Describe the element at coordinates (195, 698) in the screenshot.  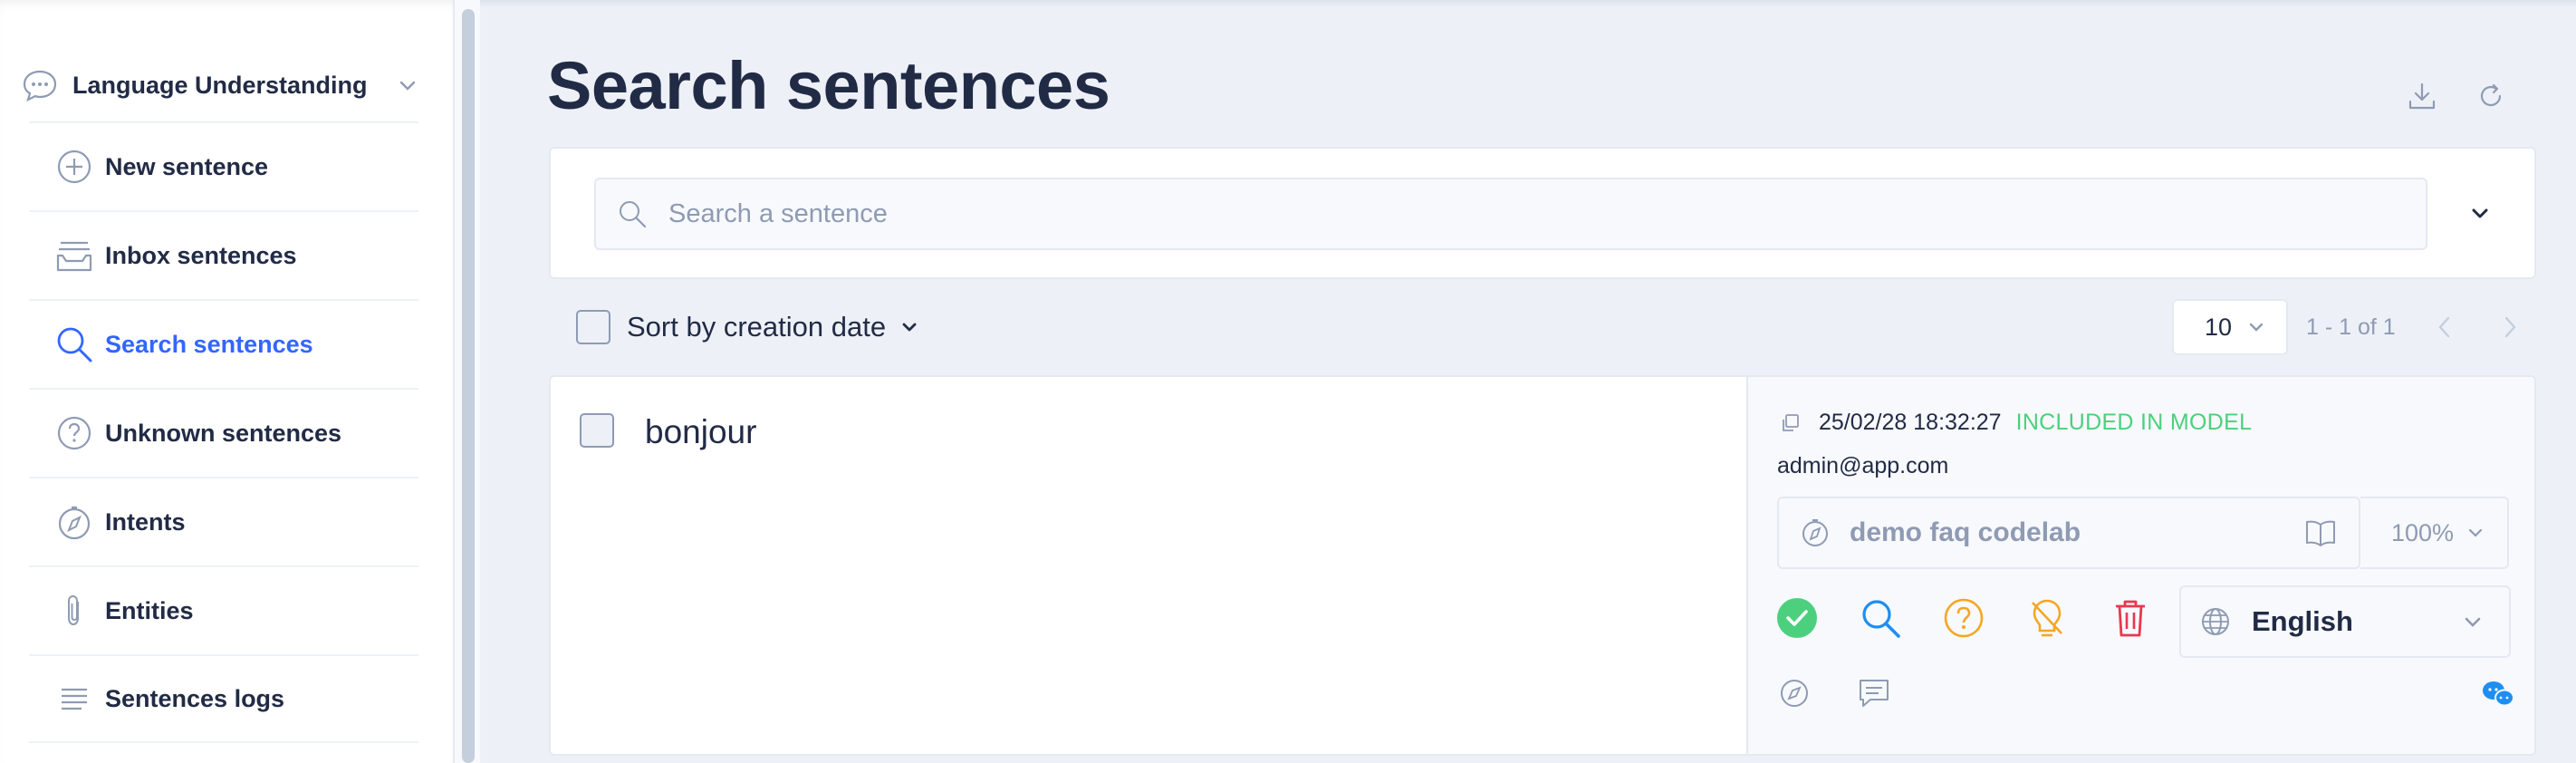
I see `sidebar-item-label: Sentences logs` at that location.